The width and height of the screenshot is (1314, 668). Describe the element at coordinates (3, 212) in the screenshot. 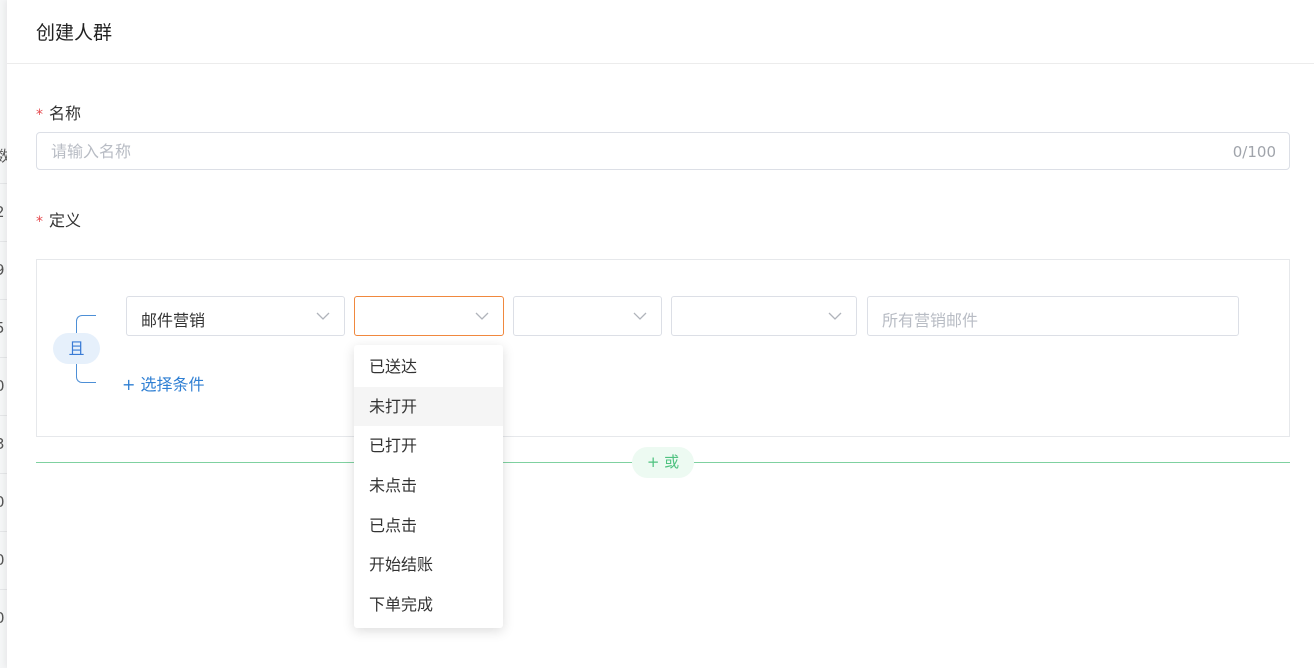

I see `background-cell: 2` at that location.